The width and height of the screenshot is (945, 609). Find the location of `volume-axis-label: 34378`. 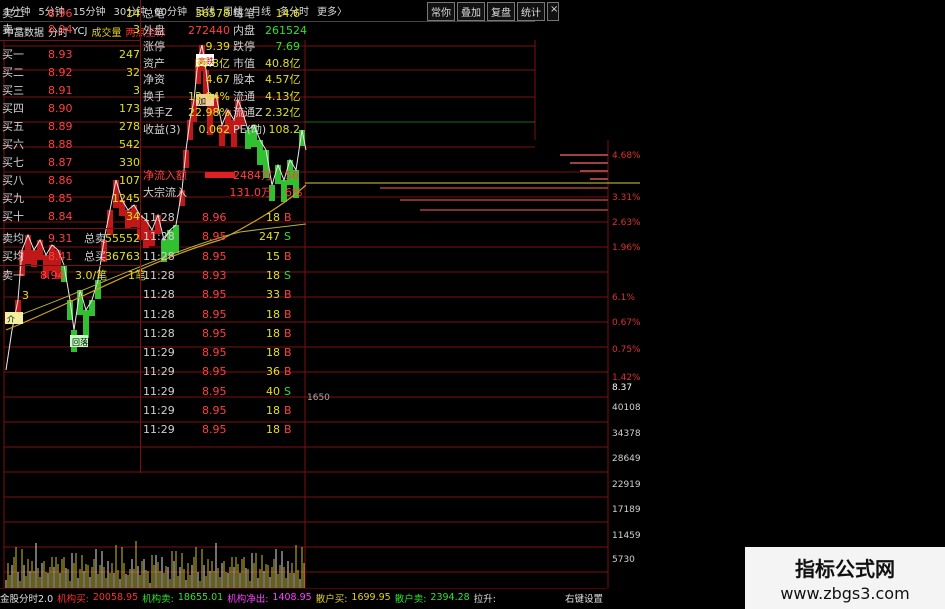

volume-axis-label: 34378 is located at coordinates (626, 434).